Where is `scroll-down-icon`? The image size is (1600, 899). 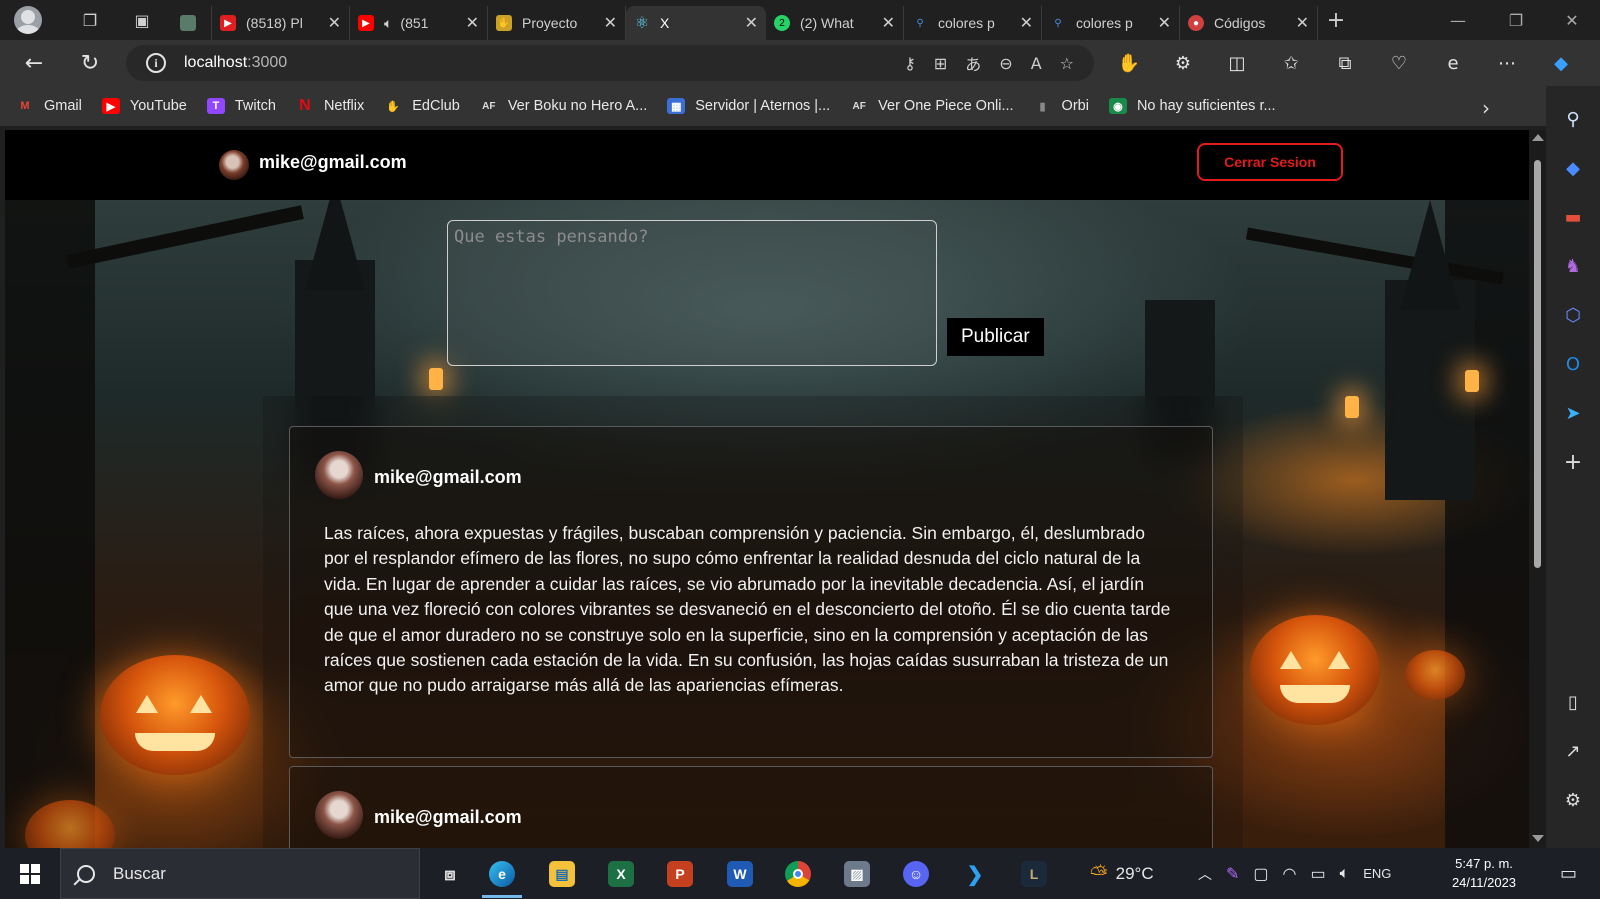 scroll-down-icon is located at coordinates (1538, 838).